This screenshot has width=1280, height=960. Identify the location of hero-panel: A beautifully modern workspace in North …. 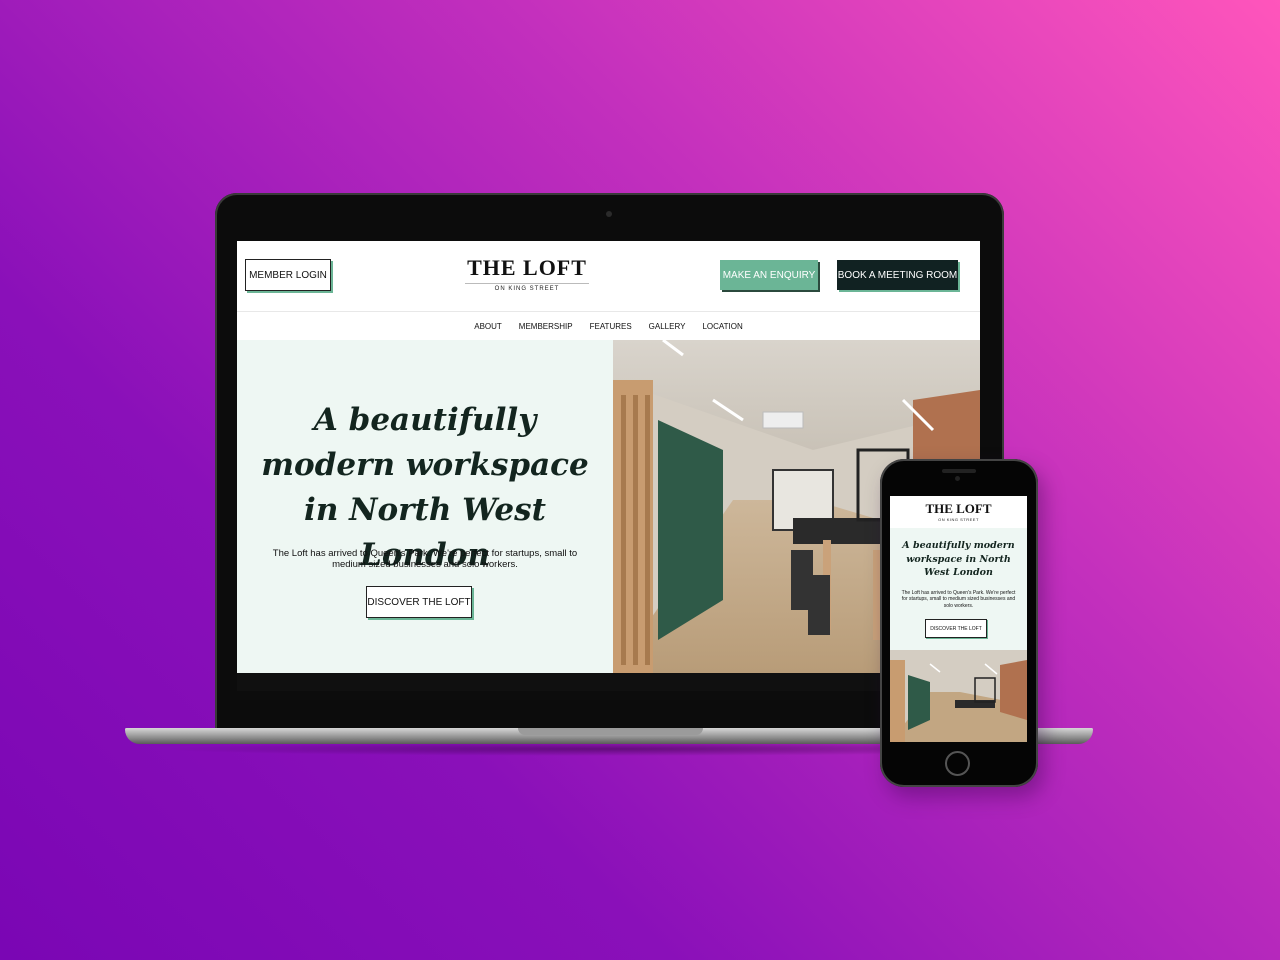
(425, 506).